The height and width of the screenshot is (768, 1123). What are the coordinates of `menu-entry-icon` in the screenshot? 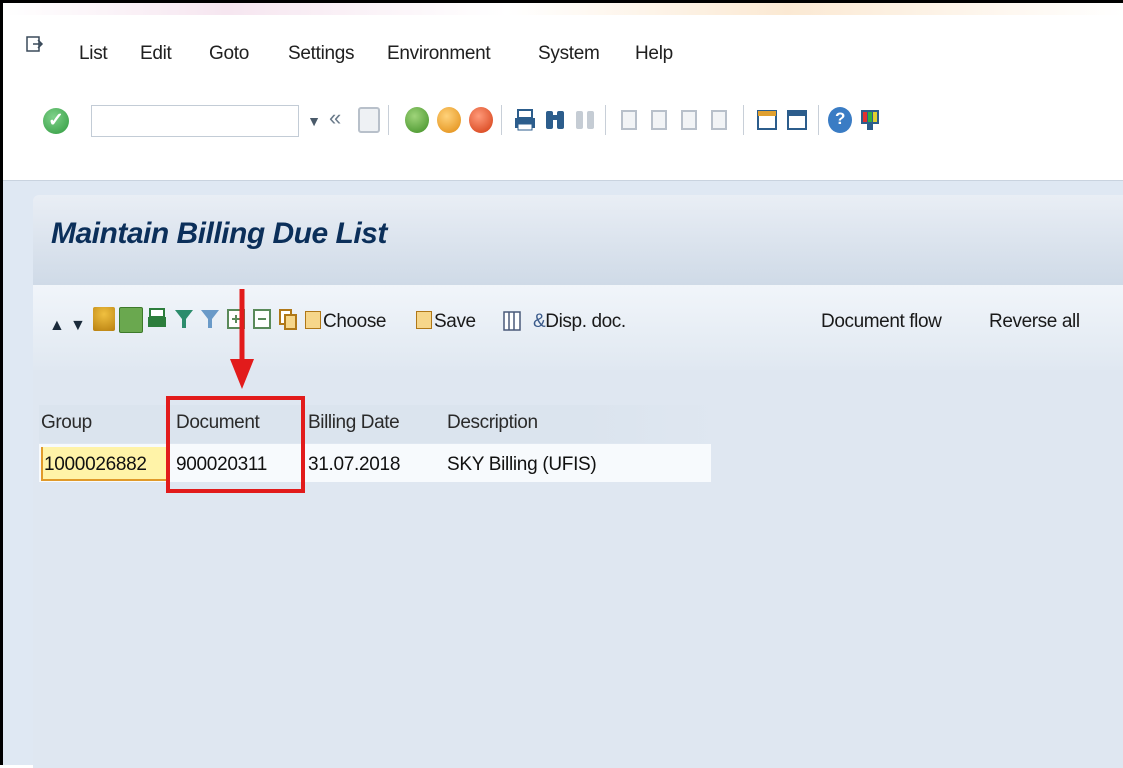 It's located at (35, 45).